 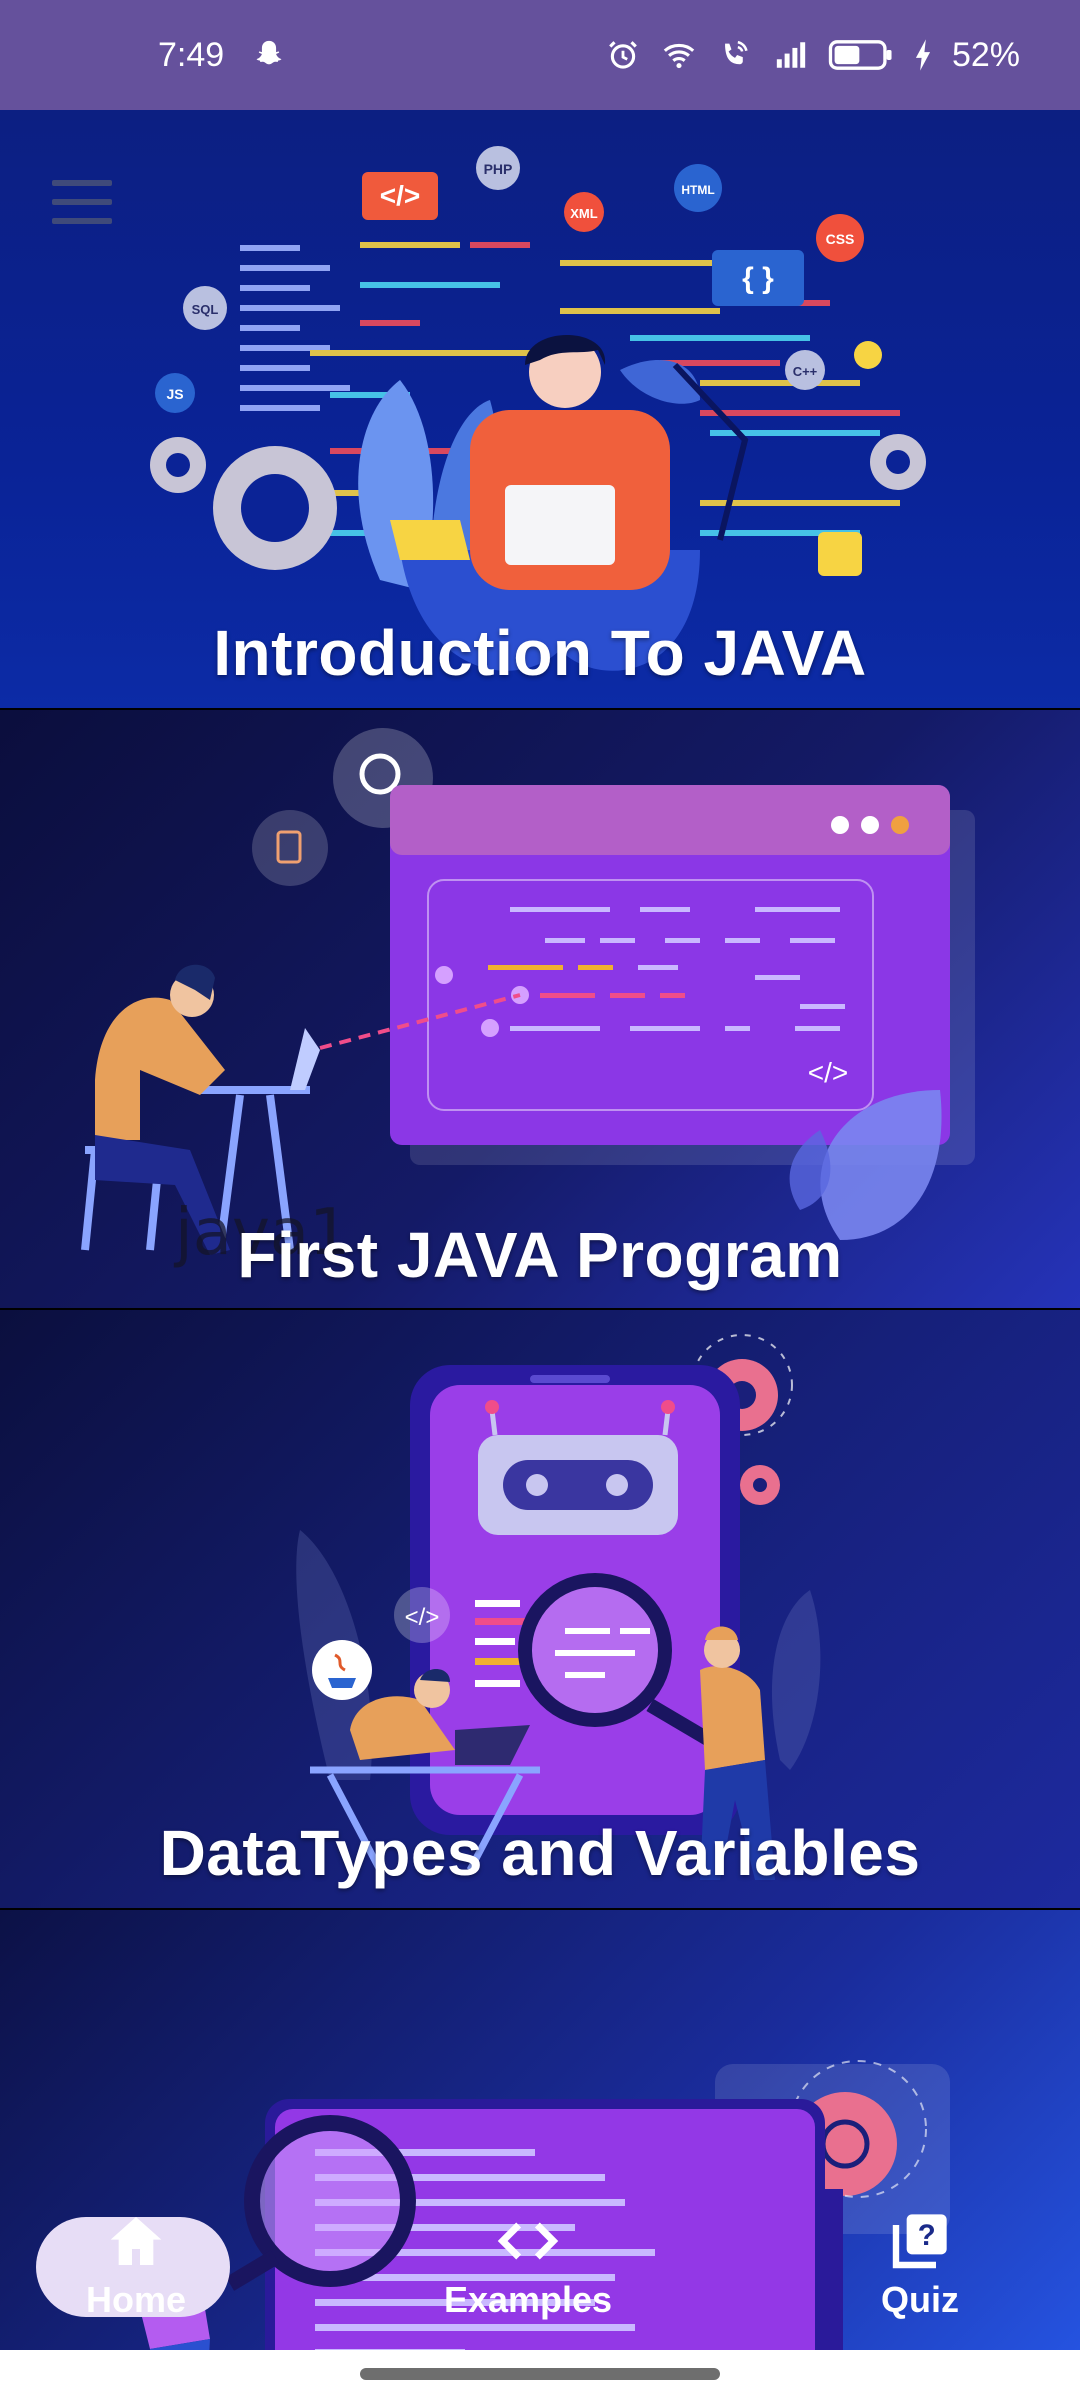 I want to click on nav-quiz: ? Quiz, so click(x=920, y=2265).